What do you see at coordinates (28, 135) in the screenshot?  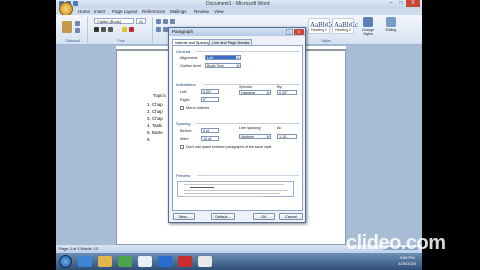 I see `black-bar-left` at bounding box center [28, 135].